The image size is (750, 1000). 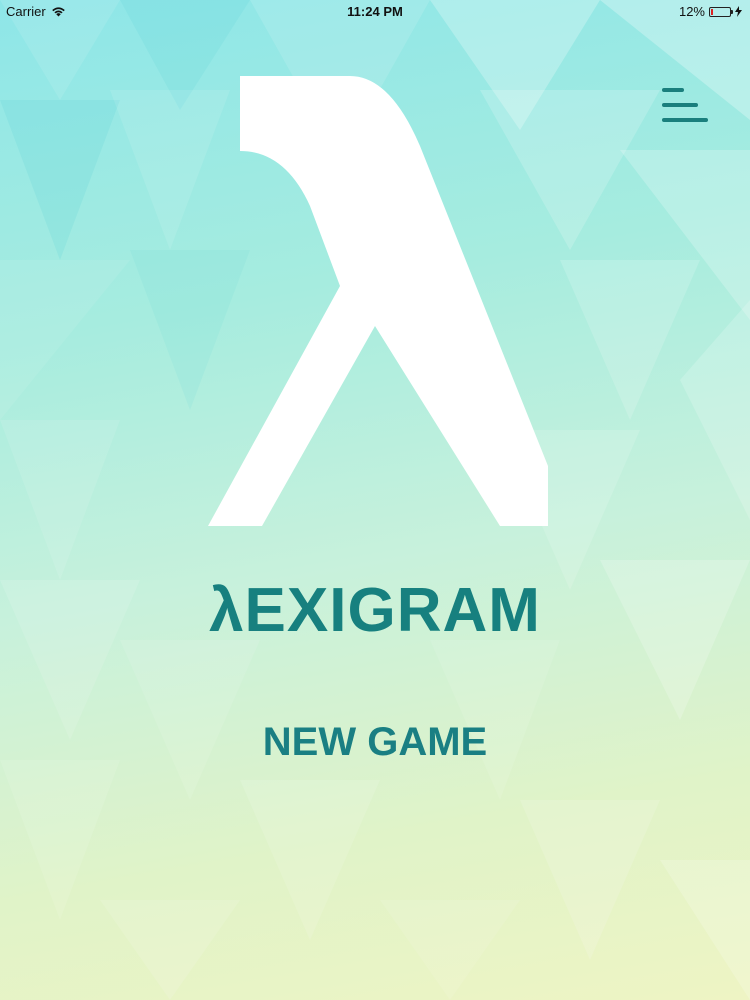 I want to click on new-game-button: NEW GAME, so click(x=375, y=742).